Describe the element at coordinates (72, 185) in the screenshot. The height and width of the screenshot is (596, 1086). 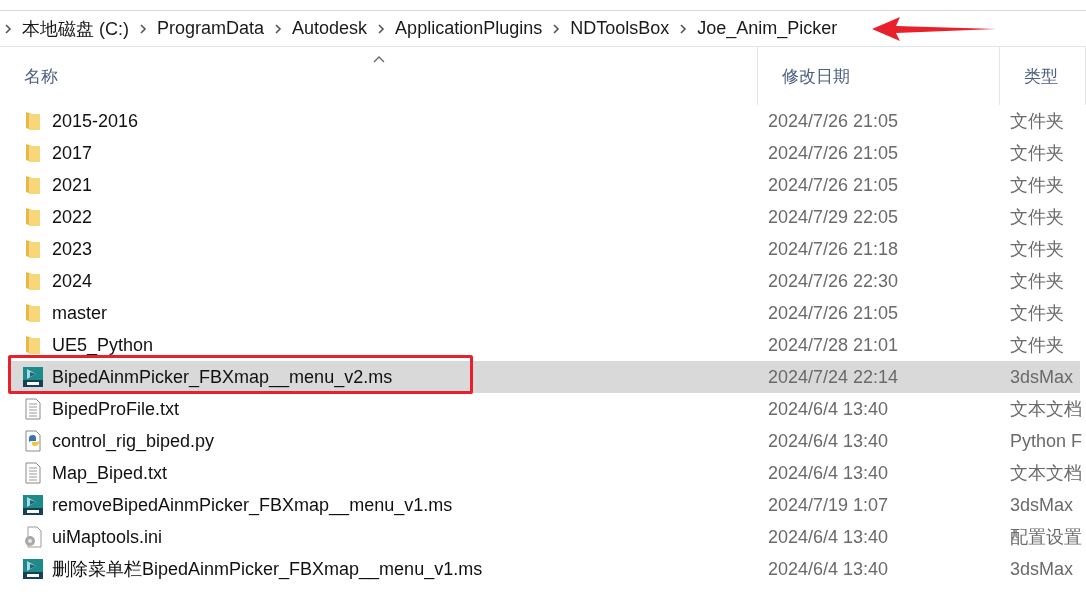
I see `file-name: 2021` at that location.